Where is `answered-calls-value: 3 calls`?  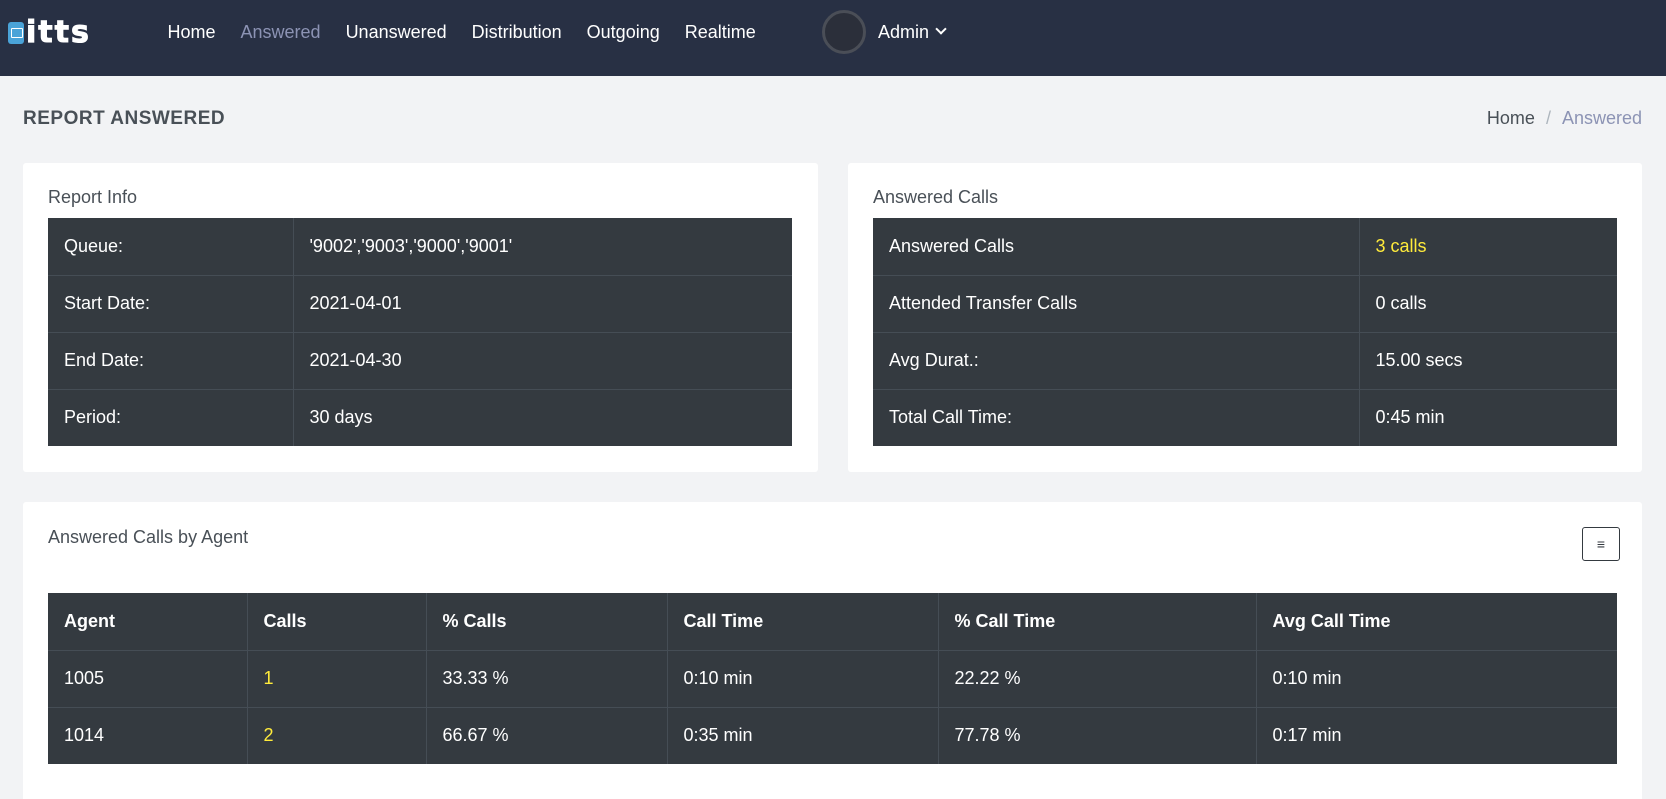
answered-calls-value: 3 calls is located at coordinates (1488, 247).